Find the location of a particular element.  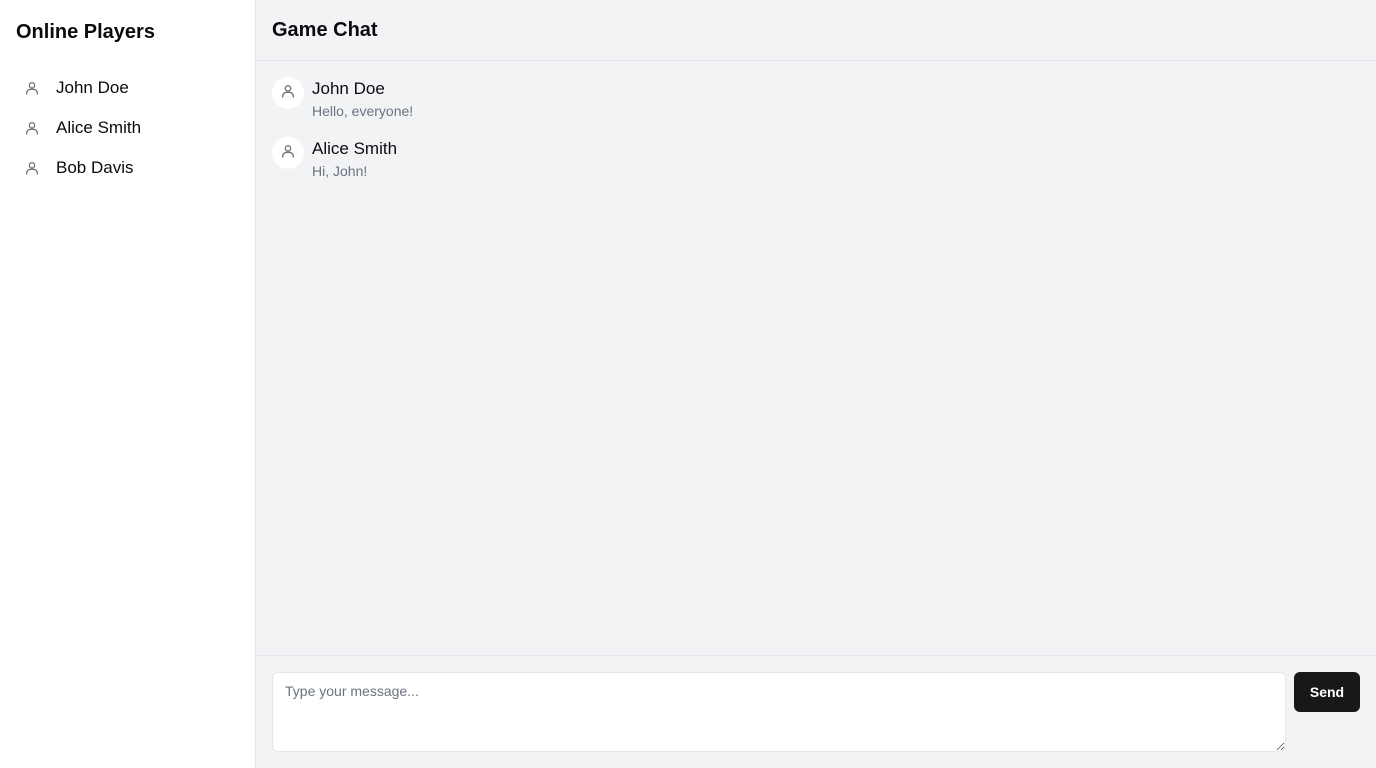

send-button: Send is located at coordinates (1327, 692).